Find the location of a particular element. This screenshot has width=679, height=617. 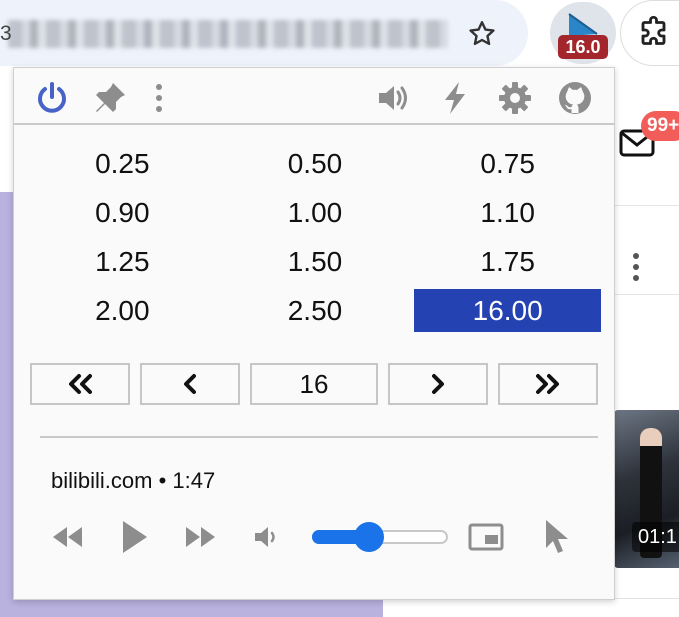

video-duration: 01:1 is located at coordinates (655, 537).